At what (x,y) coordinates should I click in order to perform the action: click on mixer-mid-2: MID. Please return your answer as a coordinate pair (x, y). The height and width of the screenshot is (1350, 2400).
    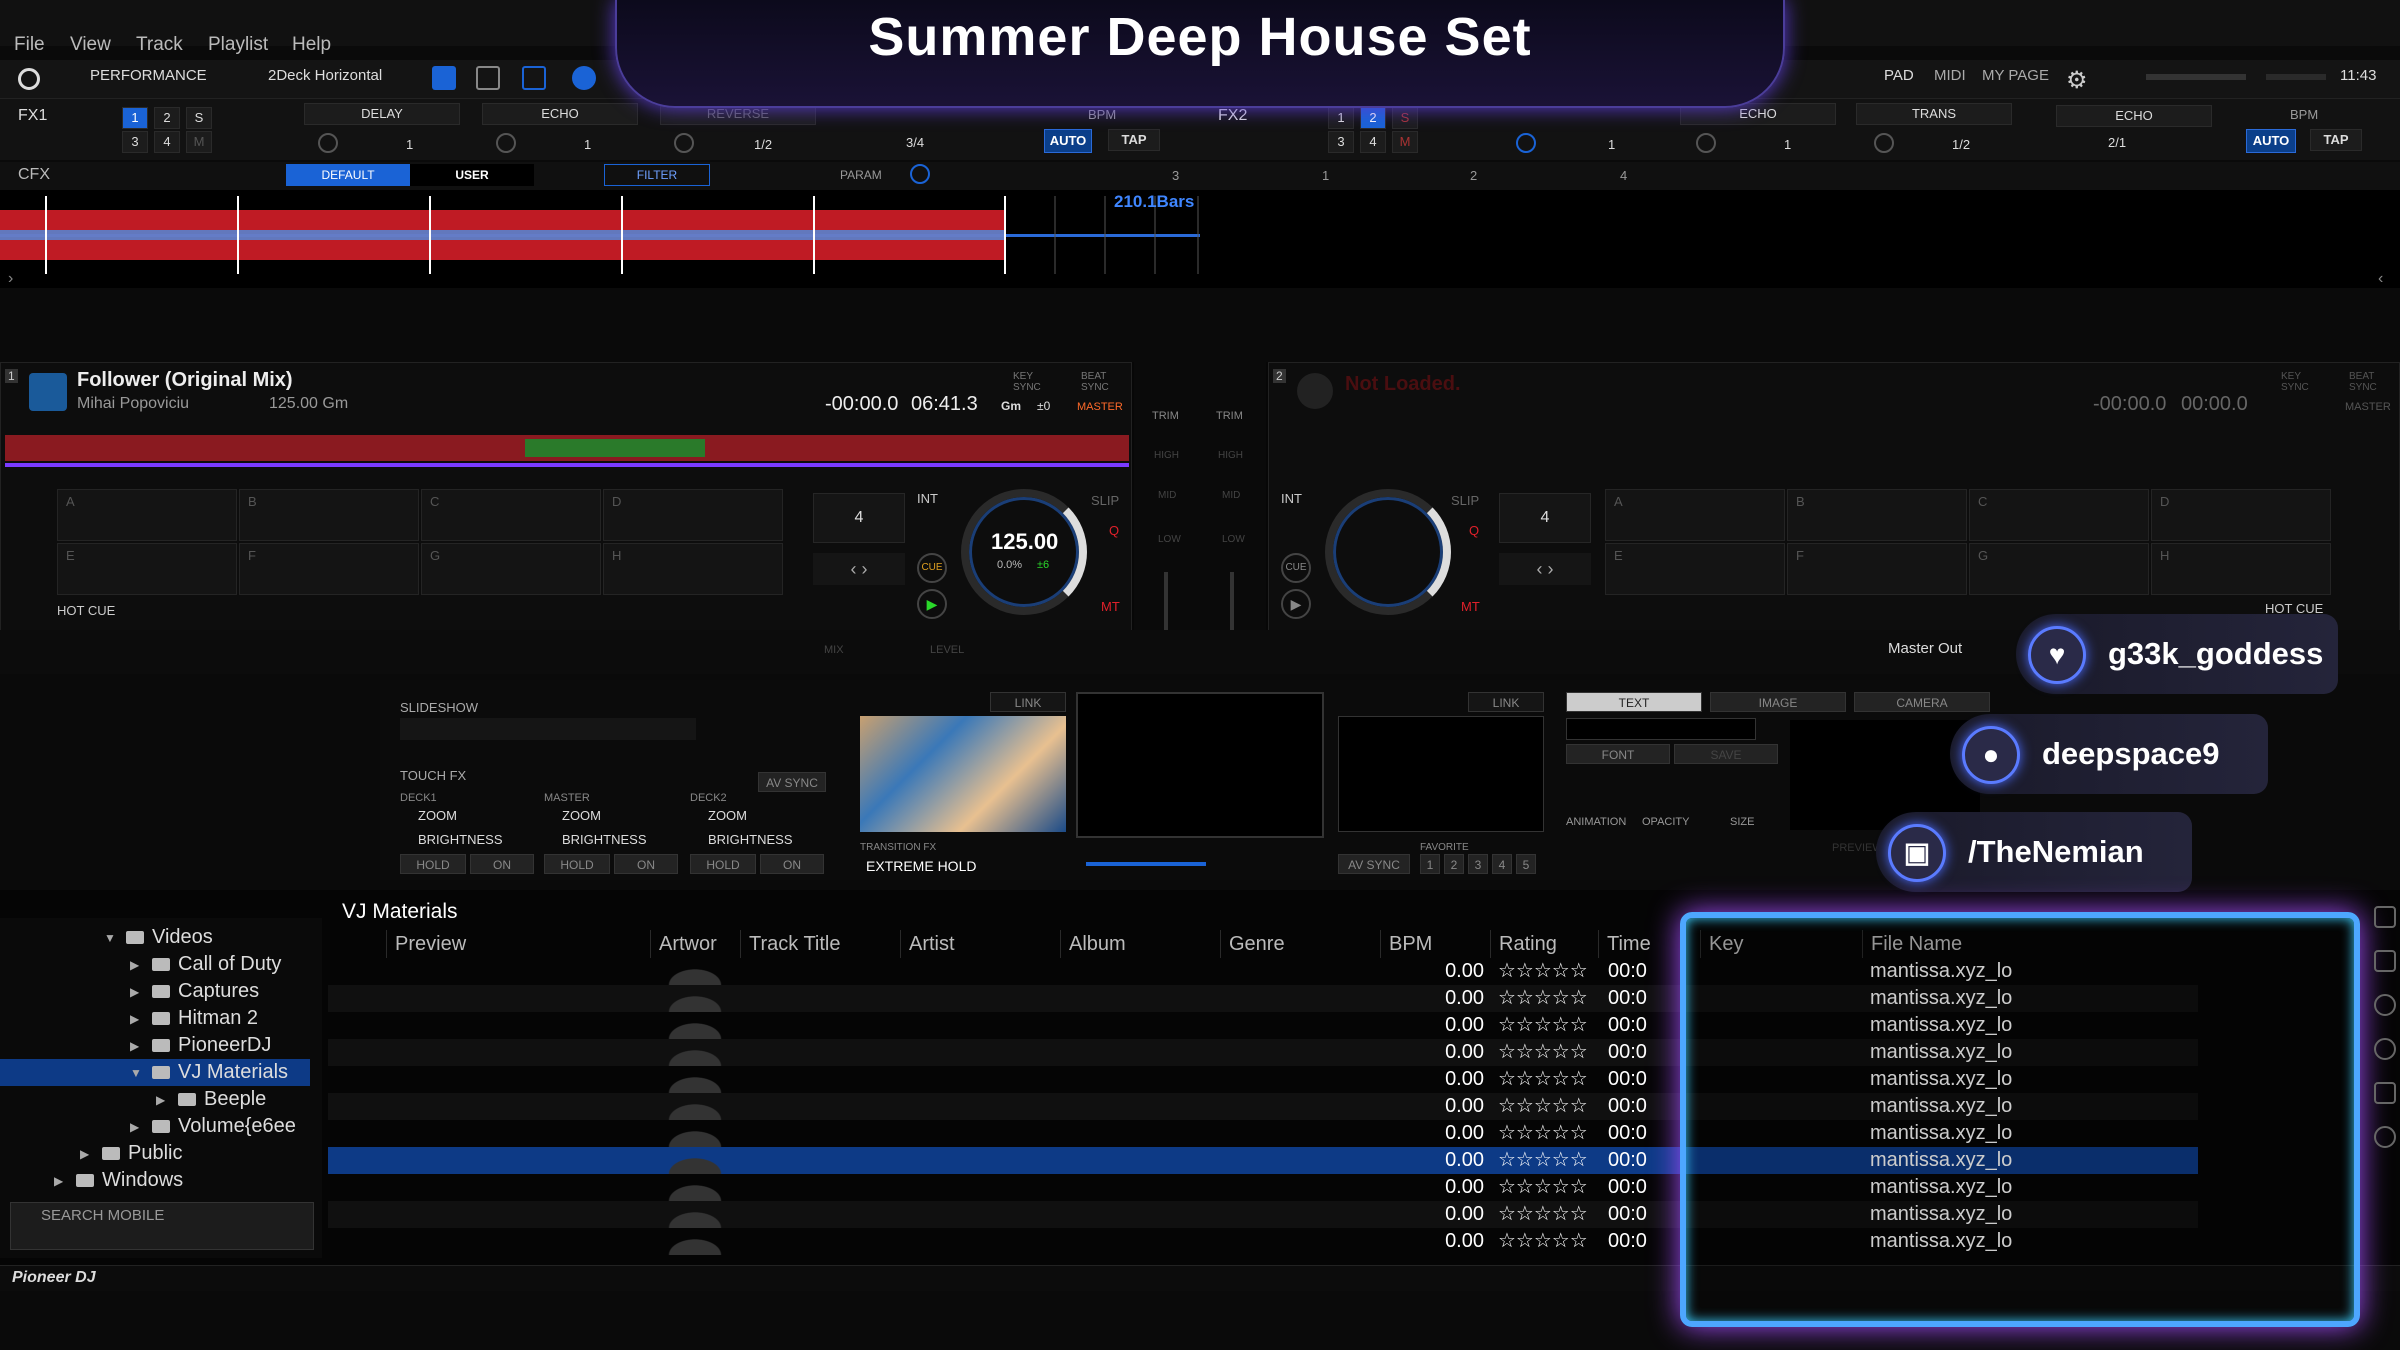
    Looking at the image, I should click on (1231, 495).